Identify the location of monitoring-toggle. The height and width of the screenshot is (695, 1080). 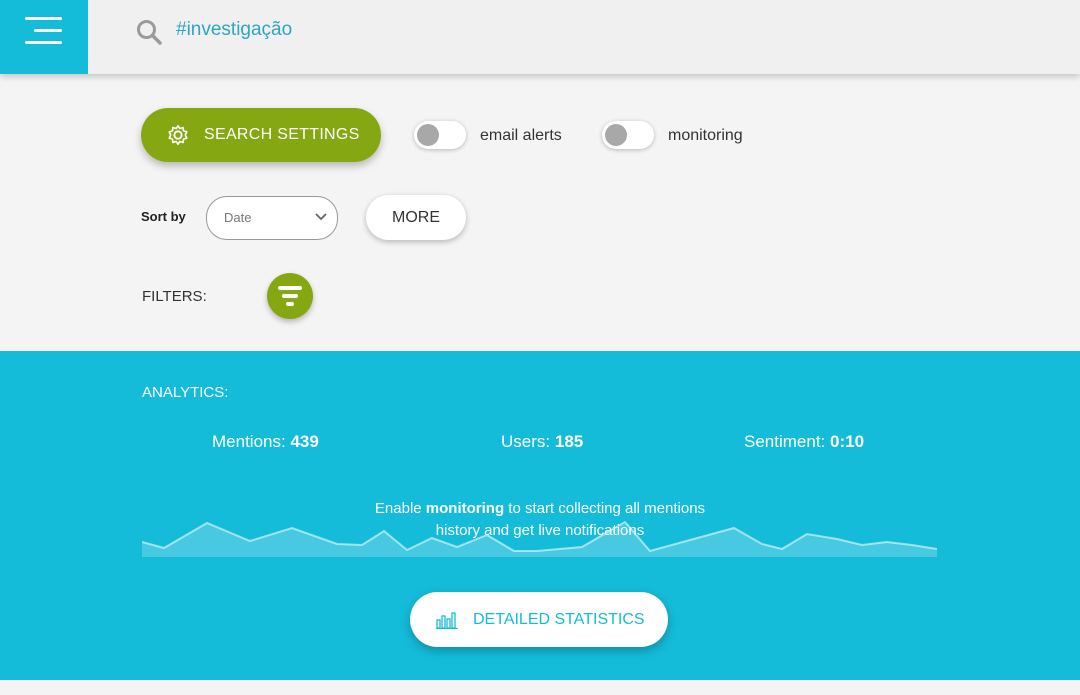
(628, 135).